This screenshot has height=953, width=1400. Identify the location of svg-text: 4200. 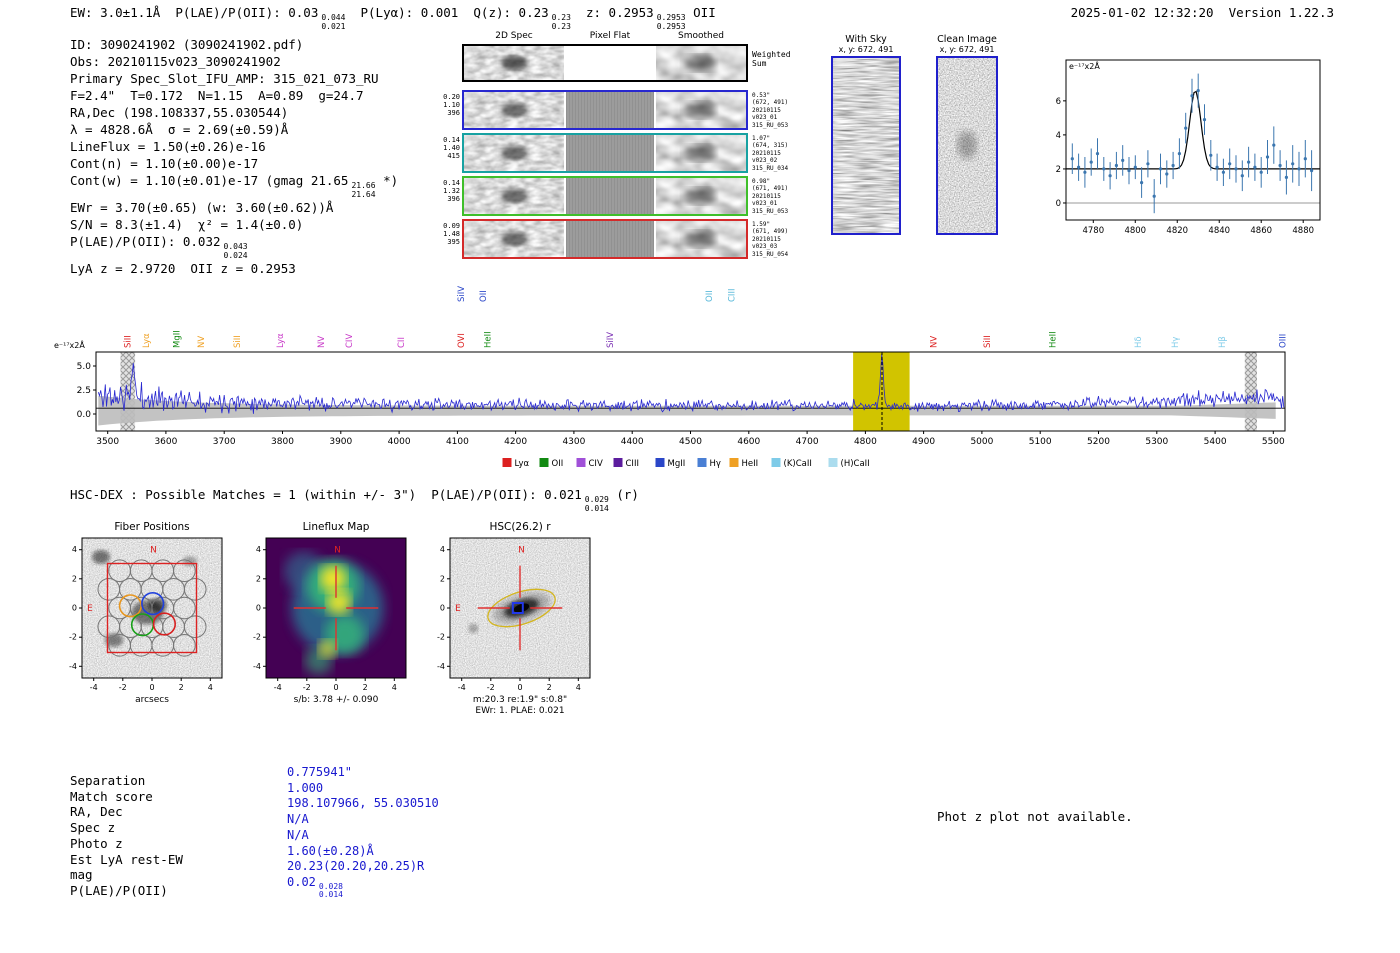
(515, 442).